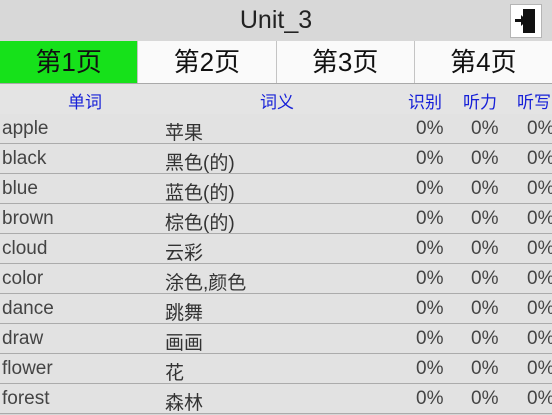 This screenshot has height=415, width=552. What do you see at coordinates (200, 193) in the screenshot?
I see `meaning-text: 蓝色(的)` at bounding box center [200, 193].